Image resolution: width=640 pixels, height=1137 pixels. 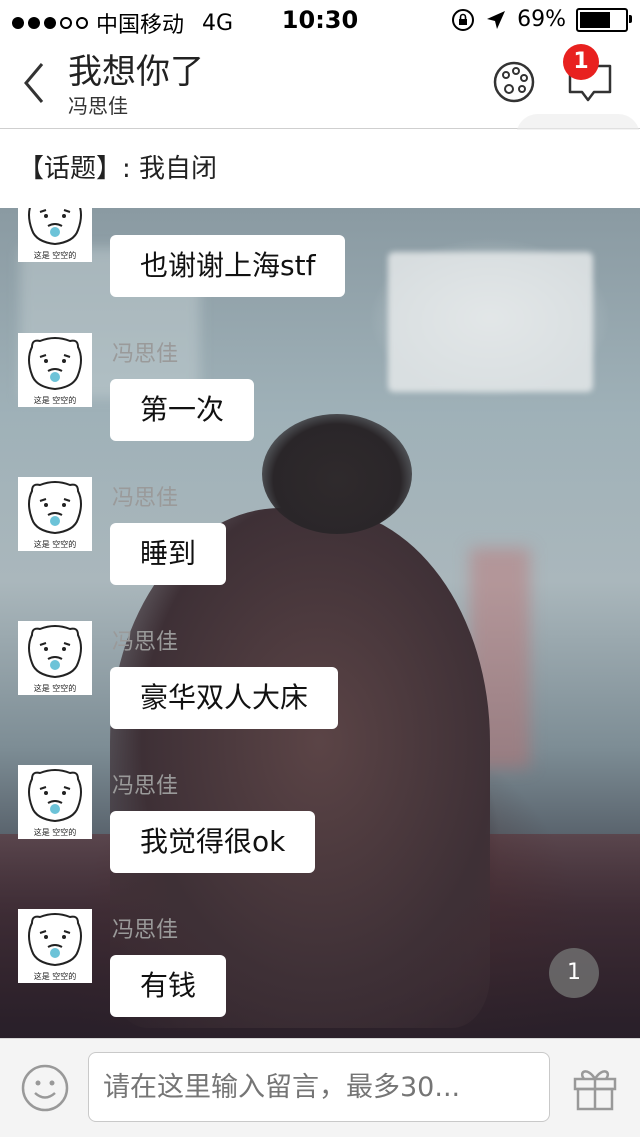 I want to click on message-bubble: 我觉得很ok, so click(x=213, y=842).